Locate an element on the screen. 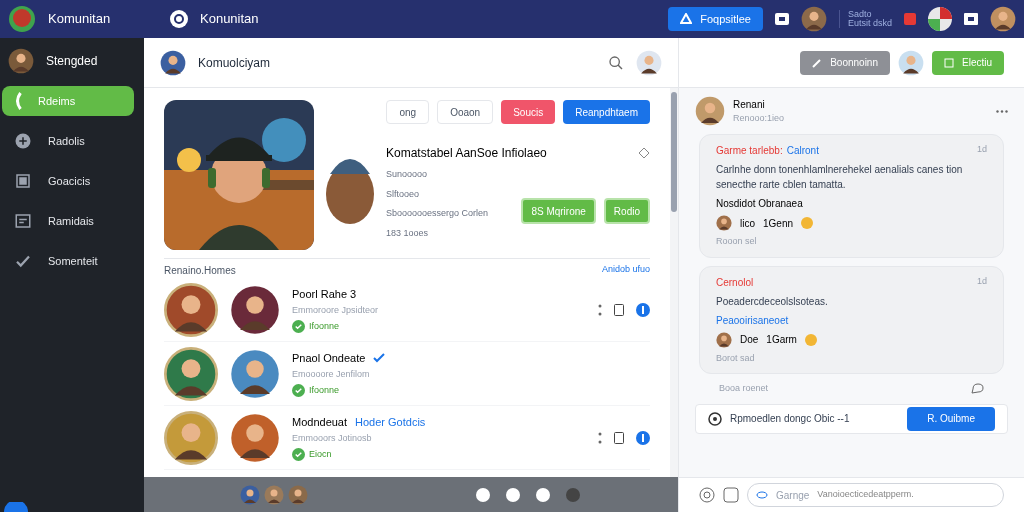 Image resolution: width=1024 pixels, height=512 pixels. section-heading: Renaino.Homes is located at coordinates (200, 271).